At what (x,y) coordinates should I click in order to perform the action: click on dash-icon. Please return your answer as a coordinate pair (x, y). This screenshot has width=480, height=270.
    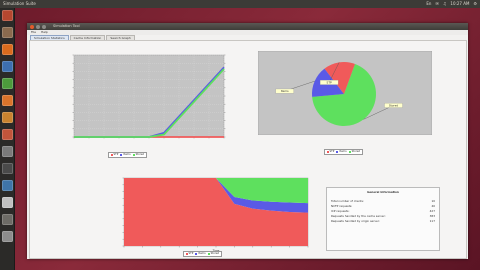
    Looking at the image, I should click on (7, 15).